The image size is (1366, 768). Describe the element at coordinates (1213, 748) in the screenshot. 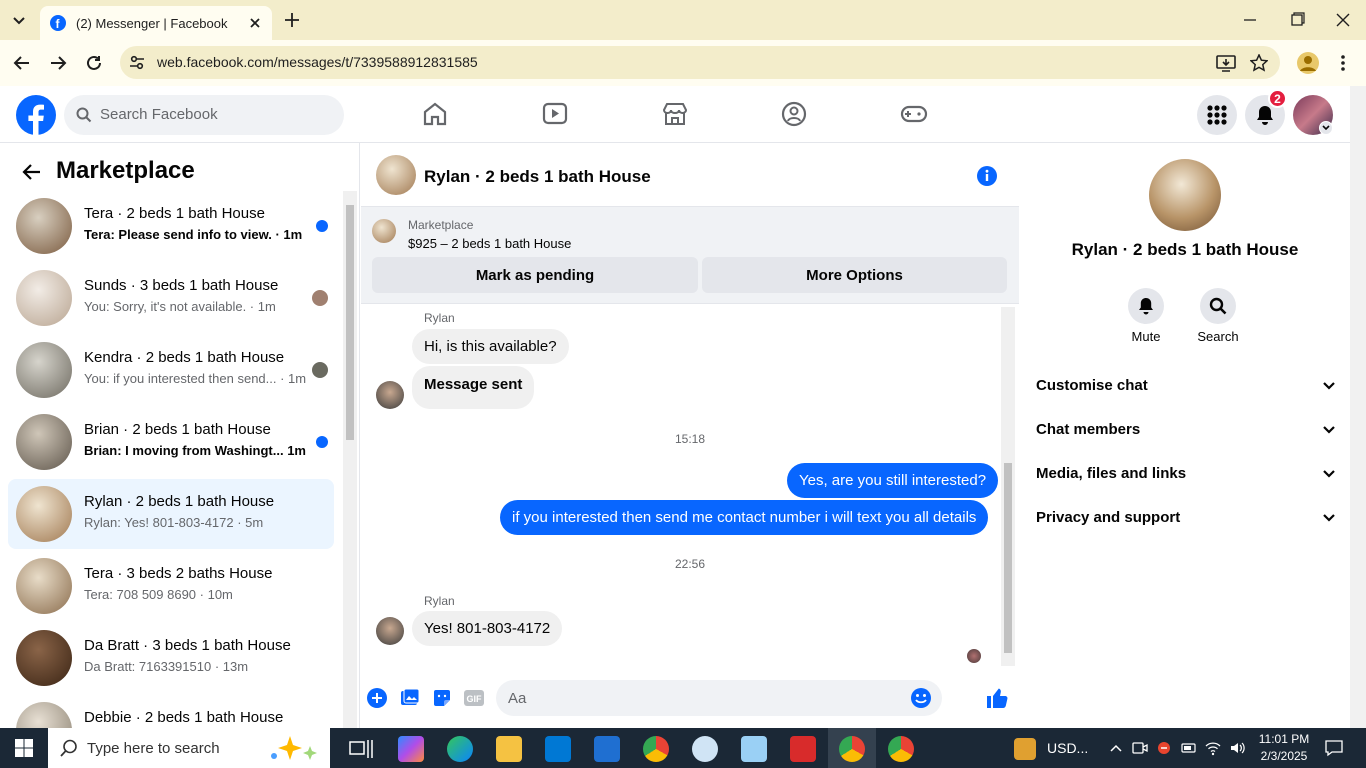

I see `wifi-icon` at that location.